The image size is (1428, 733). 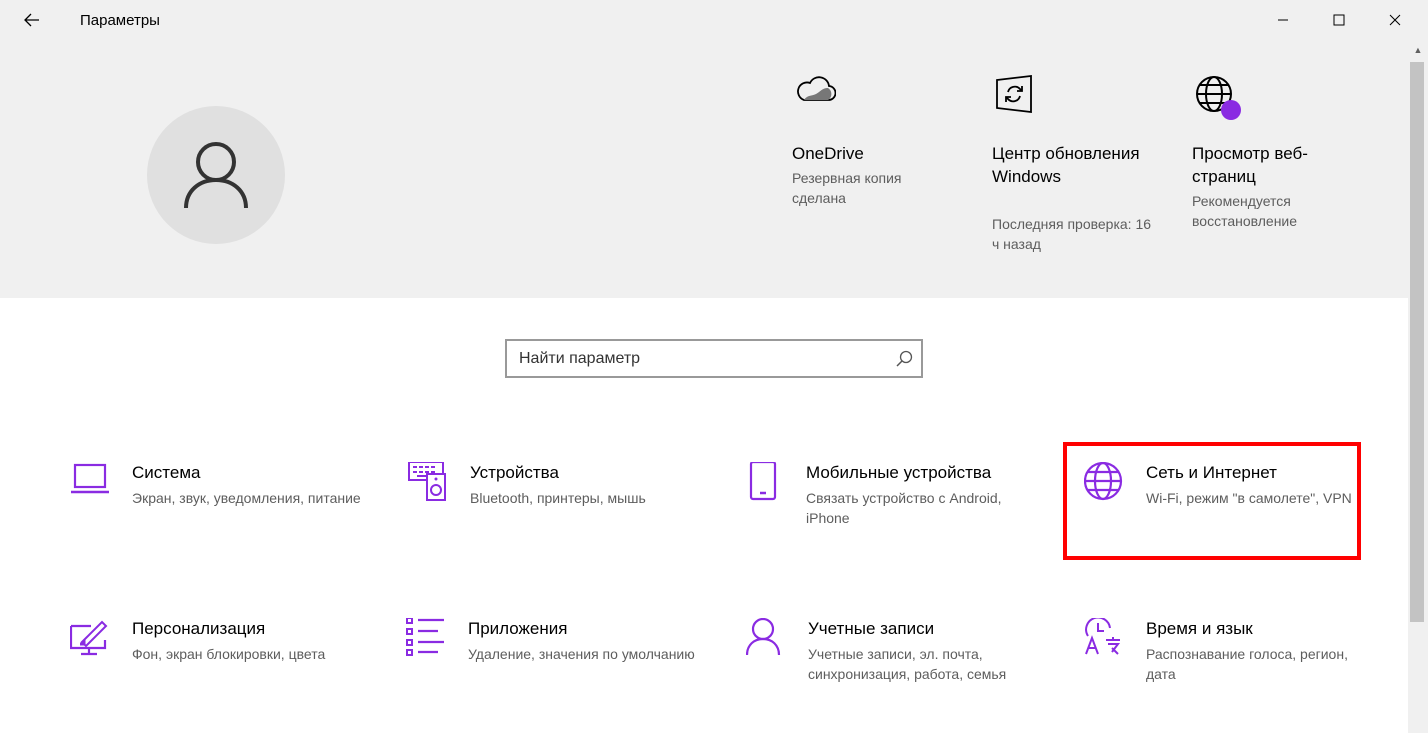 I want to click on maximize-icon, so click(x=1339, y=20).